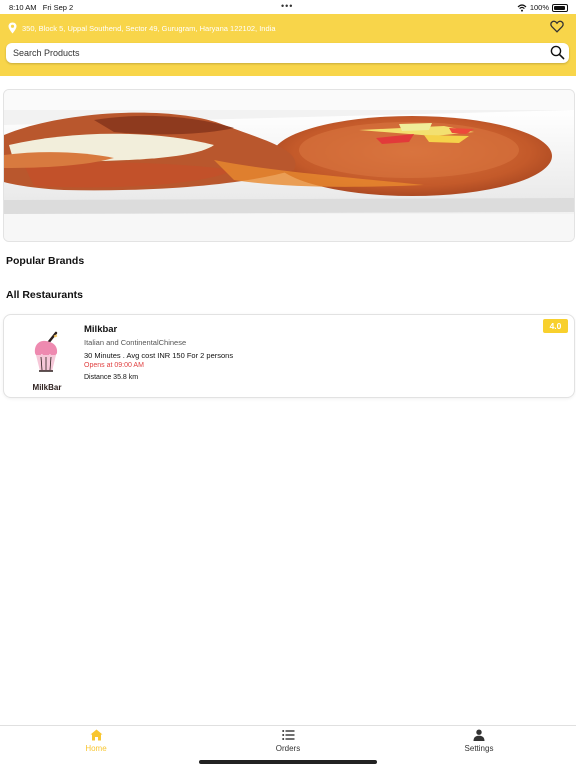 This screenshot has width=576, height=769. What do you see at coordinates (273, 53) in the screenshot?
I see `search-input` at bounding box center [273, 53].